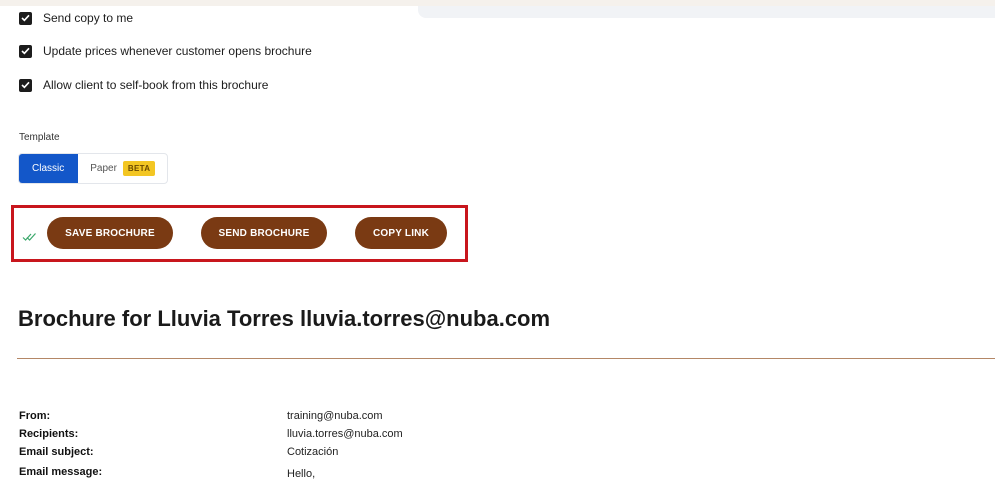 The image size is (995, 488). Describe the element at coordinates (88, 18) in the screenshot. I see `send-copy-label: Send copy to me` at that location.